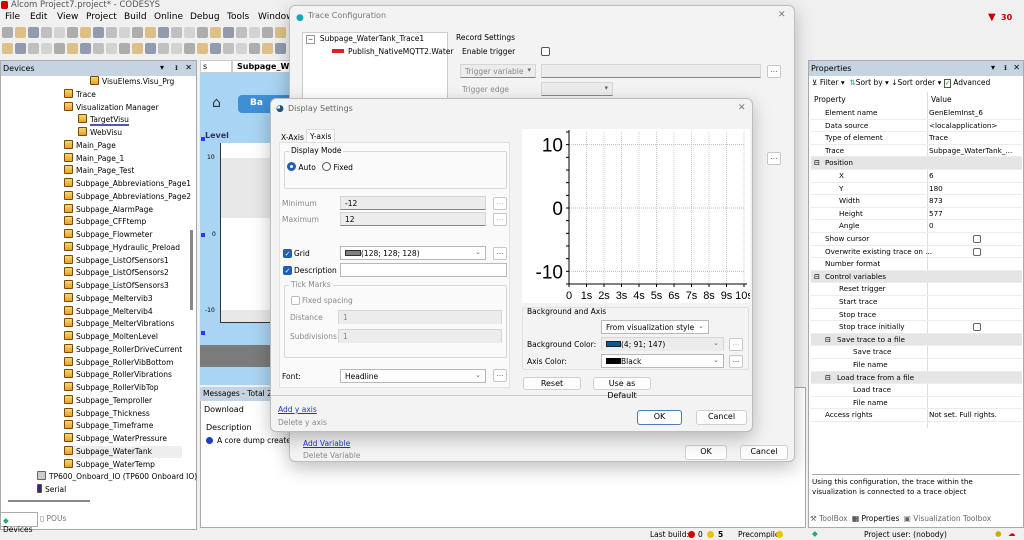 The width and height of the screenshot is (1024, 540). Describe the element at coordinates (337, 167) in the screenshot. I see `fixed-radio: Fixed` at that location.